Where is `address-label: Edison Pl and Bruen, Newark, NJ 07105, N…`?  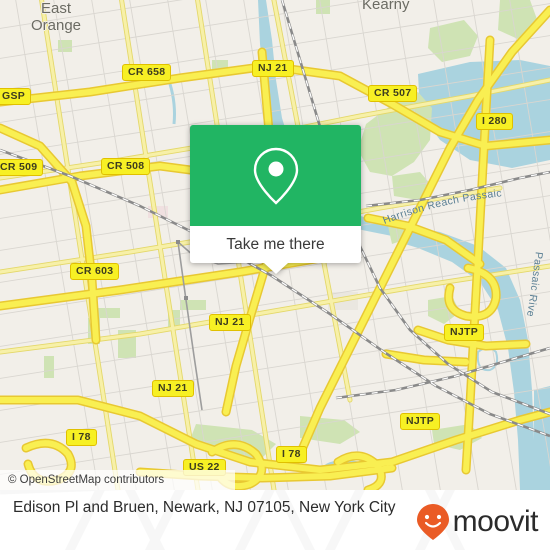
address-label: Edison Pl and Bruen, Newark, NJ 07105, N… is located at coordinates (204, 507).